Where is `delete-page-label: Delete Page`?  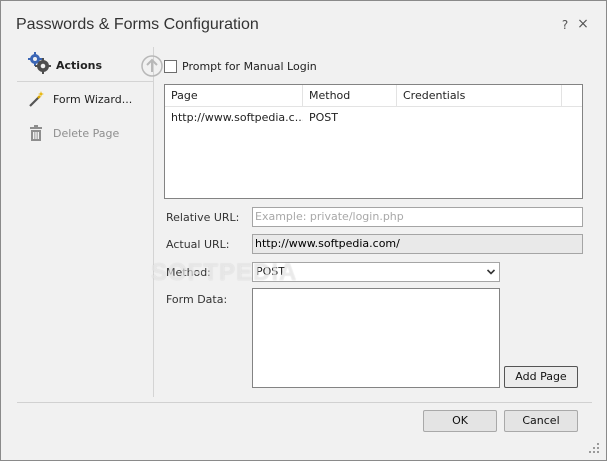 delete-page-label: Delete Page is located at coordinates (86, 133).